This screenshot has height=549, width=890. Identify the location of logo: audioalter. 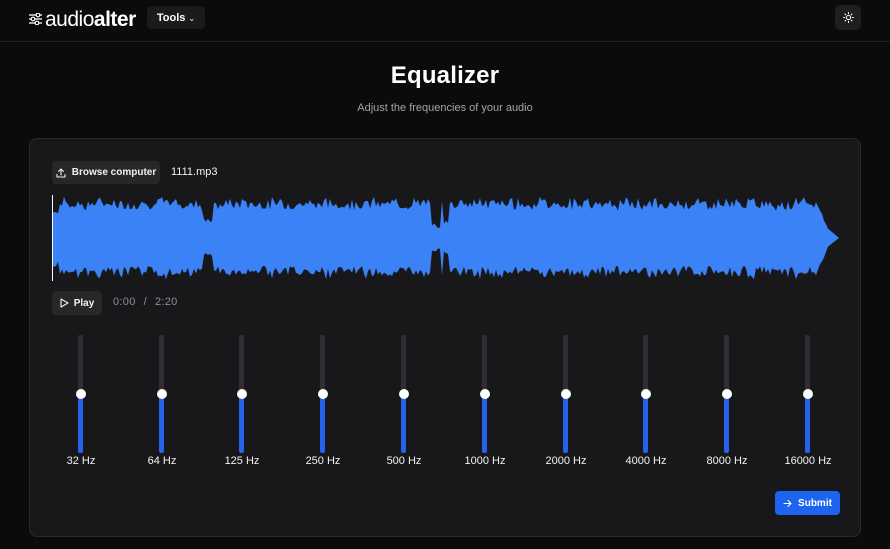
(82, 19).